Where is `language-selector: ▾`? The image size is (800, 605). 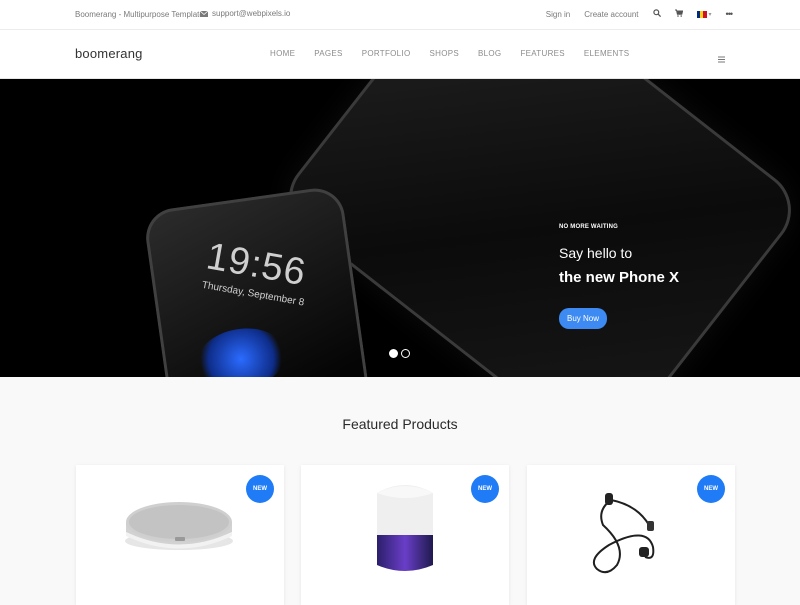 language-selector: ▾ is located at coordinates (704, 14).